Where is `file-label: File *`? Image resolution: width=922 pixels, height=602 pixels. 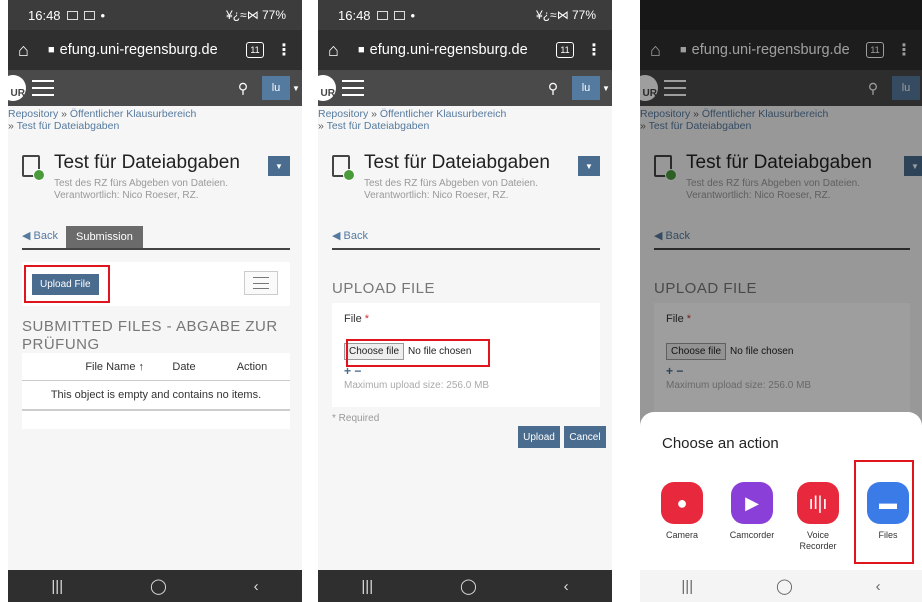 file-label: File * is located at coordinates (466, 319).